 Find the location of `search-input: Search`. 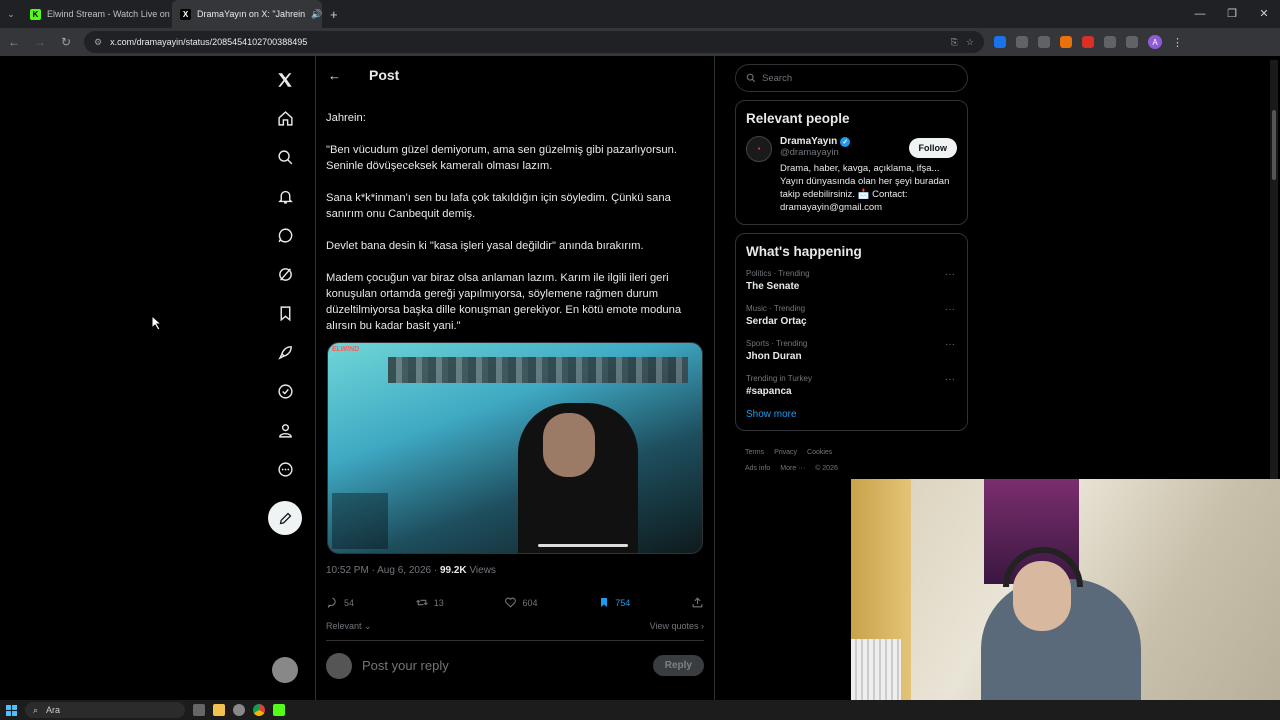

search-input: Search is located at coordinates (851, 78).